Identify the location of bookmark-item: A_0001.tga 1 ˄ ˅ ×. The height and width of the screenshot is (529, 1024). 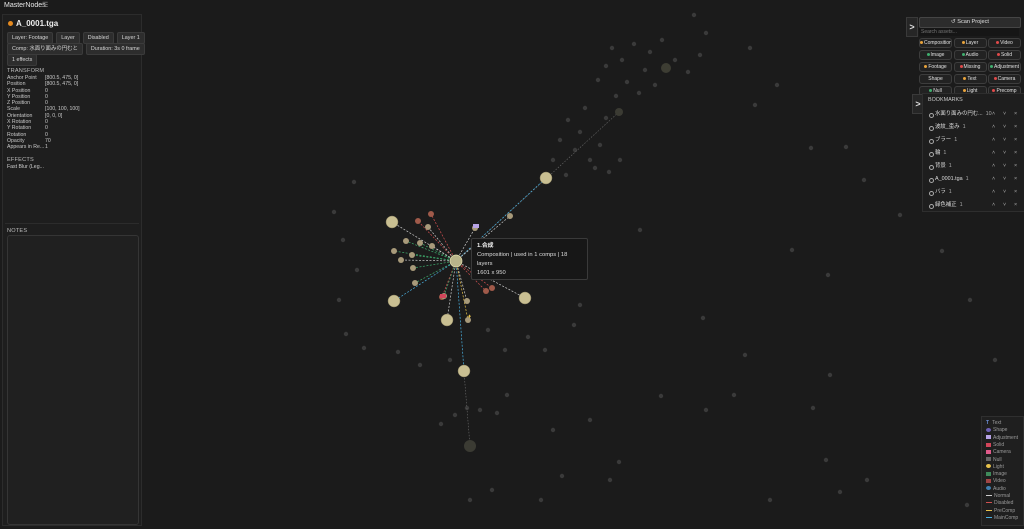
(973, 179).